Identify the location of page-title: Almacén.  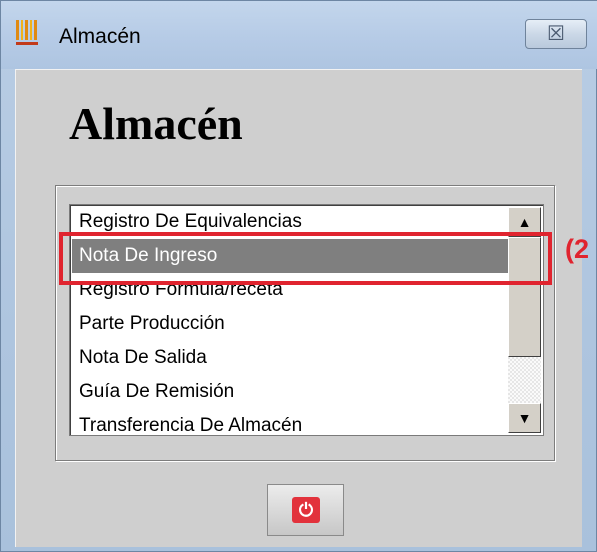
(156, 123).